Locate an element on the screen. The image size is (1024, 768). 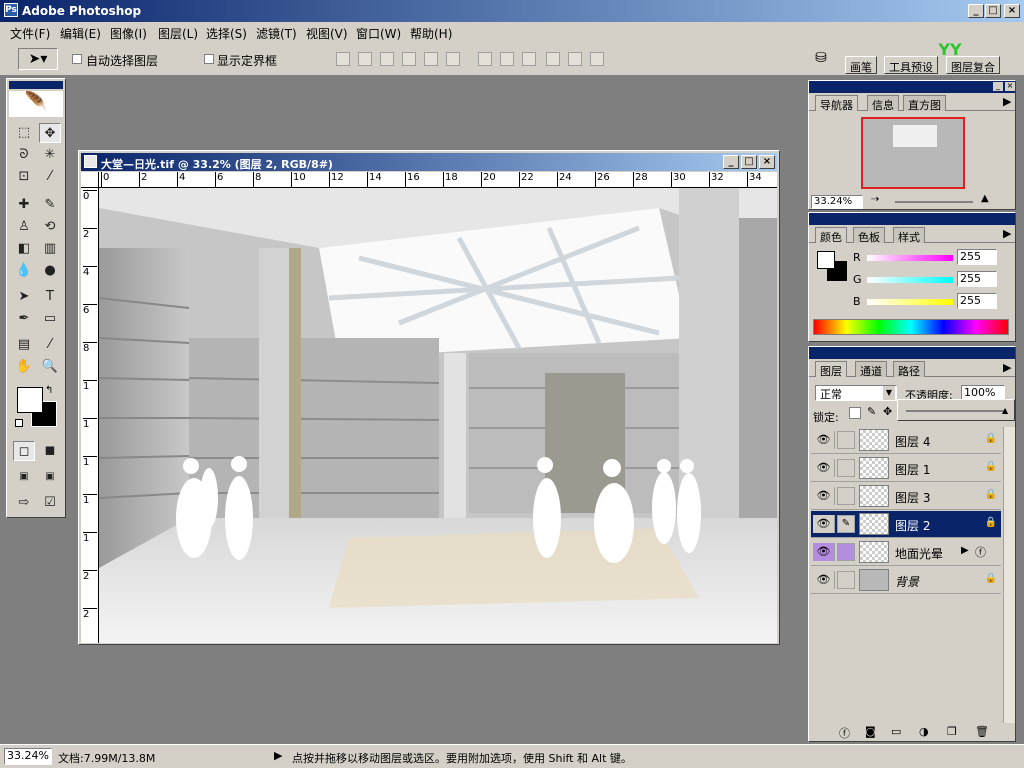
tab-histogram: 直方图 is located at coordinates (924, 103).